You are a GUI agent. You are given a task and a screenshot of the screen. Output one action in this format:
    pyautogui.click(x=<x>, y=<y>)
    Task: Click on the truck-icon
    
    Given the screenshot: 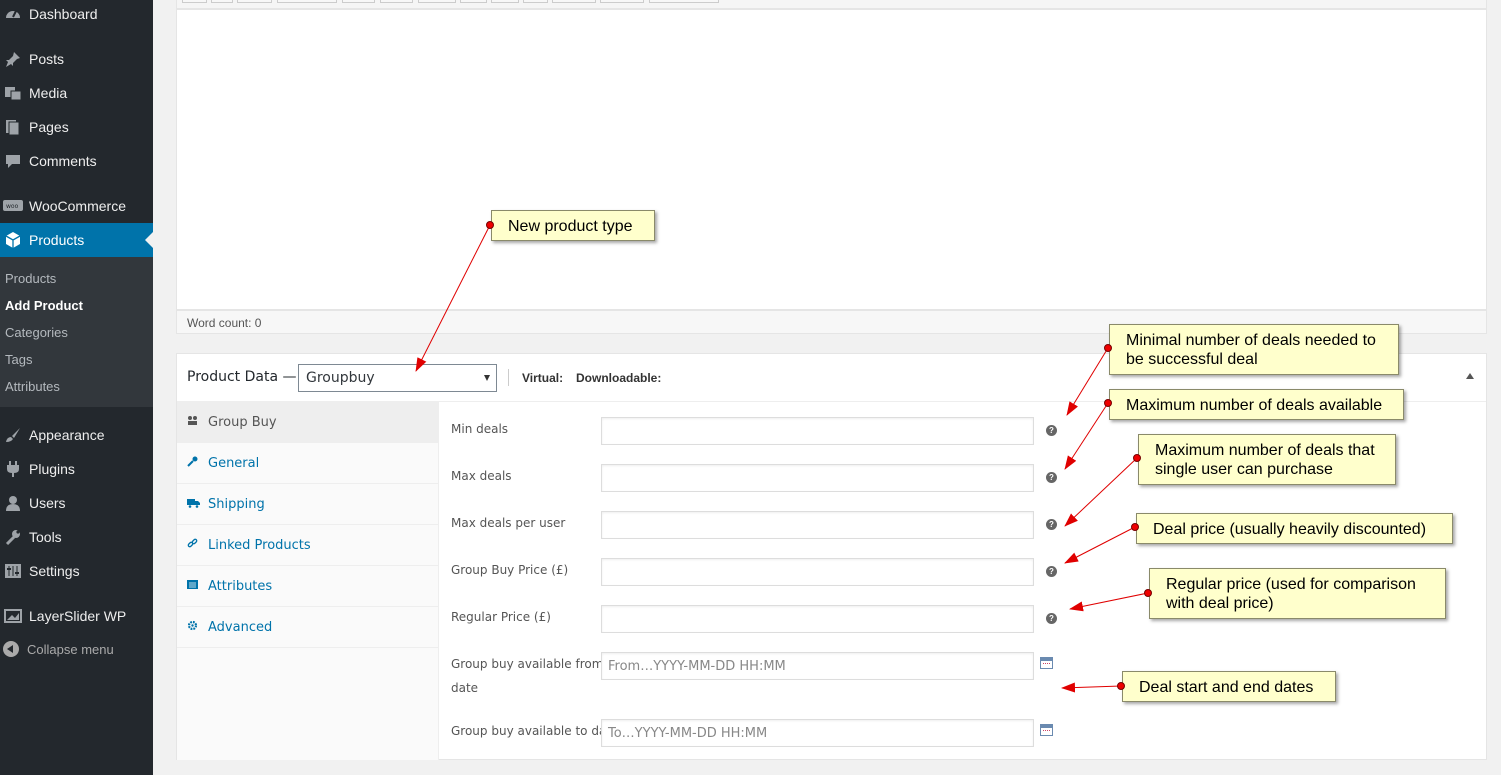 What is the action you would take?
    pyautogui.click(x=194, y=504)
    